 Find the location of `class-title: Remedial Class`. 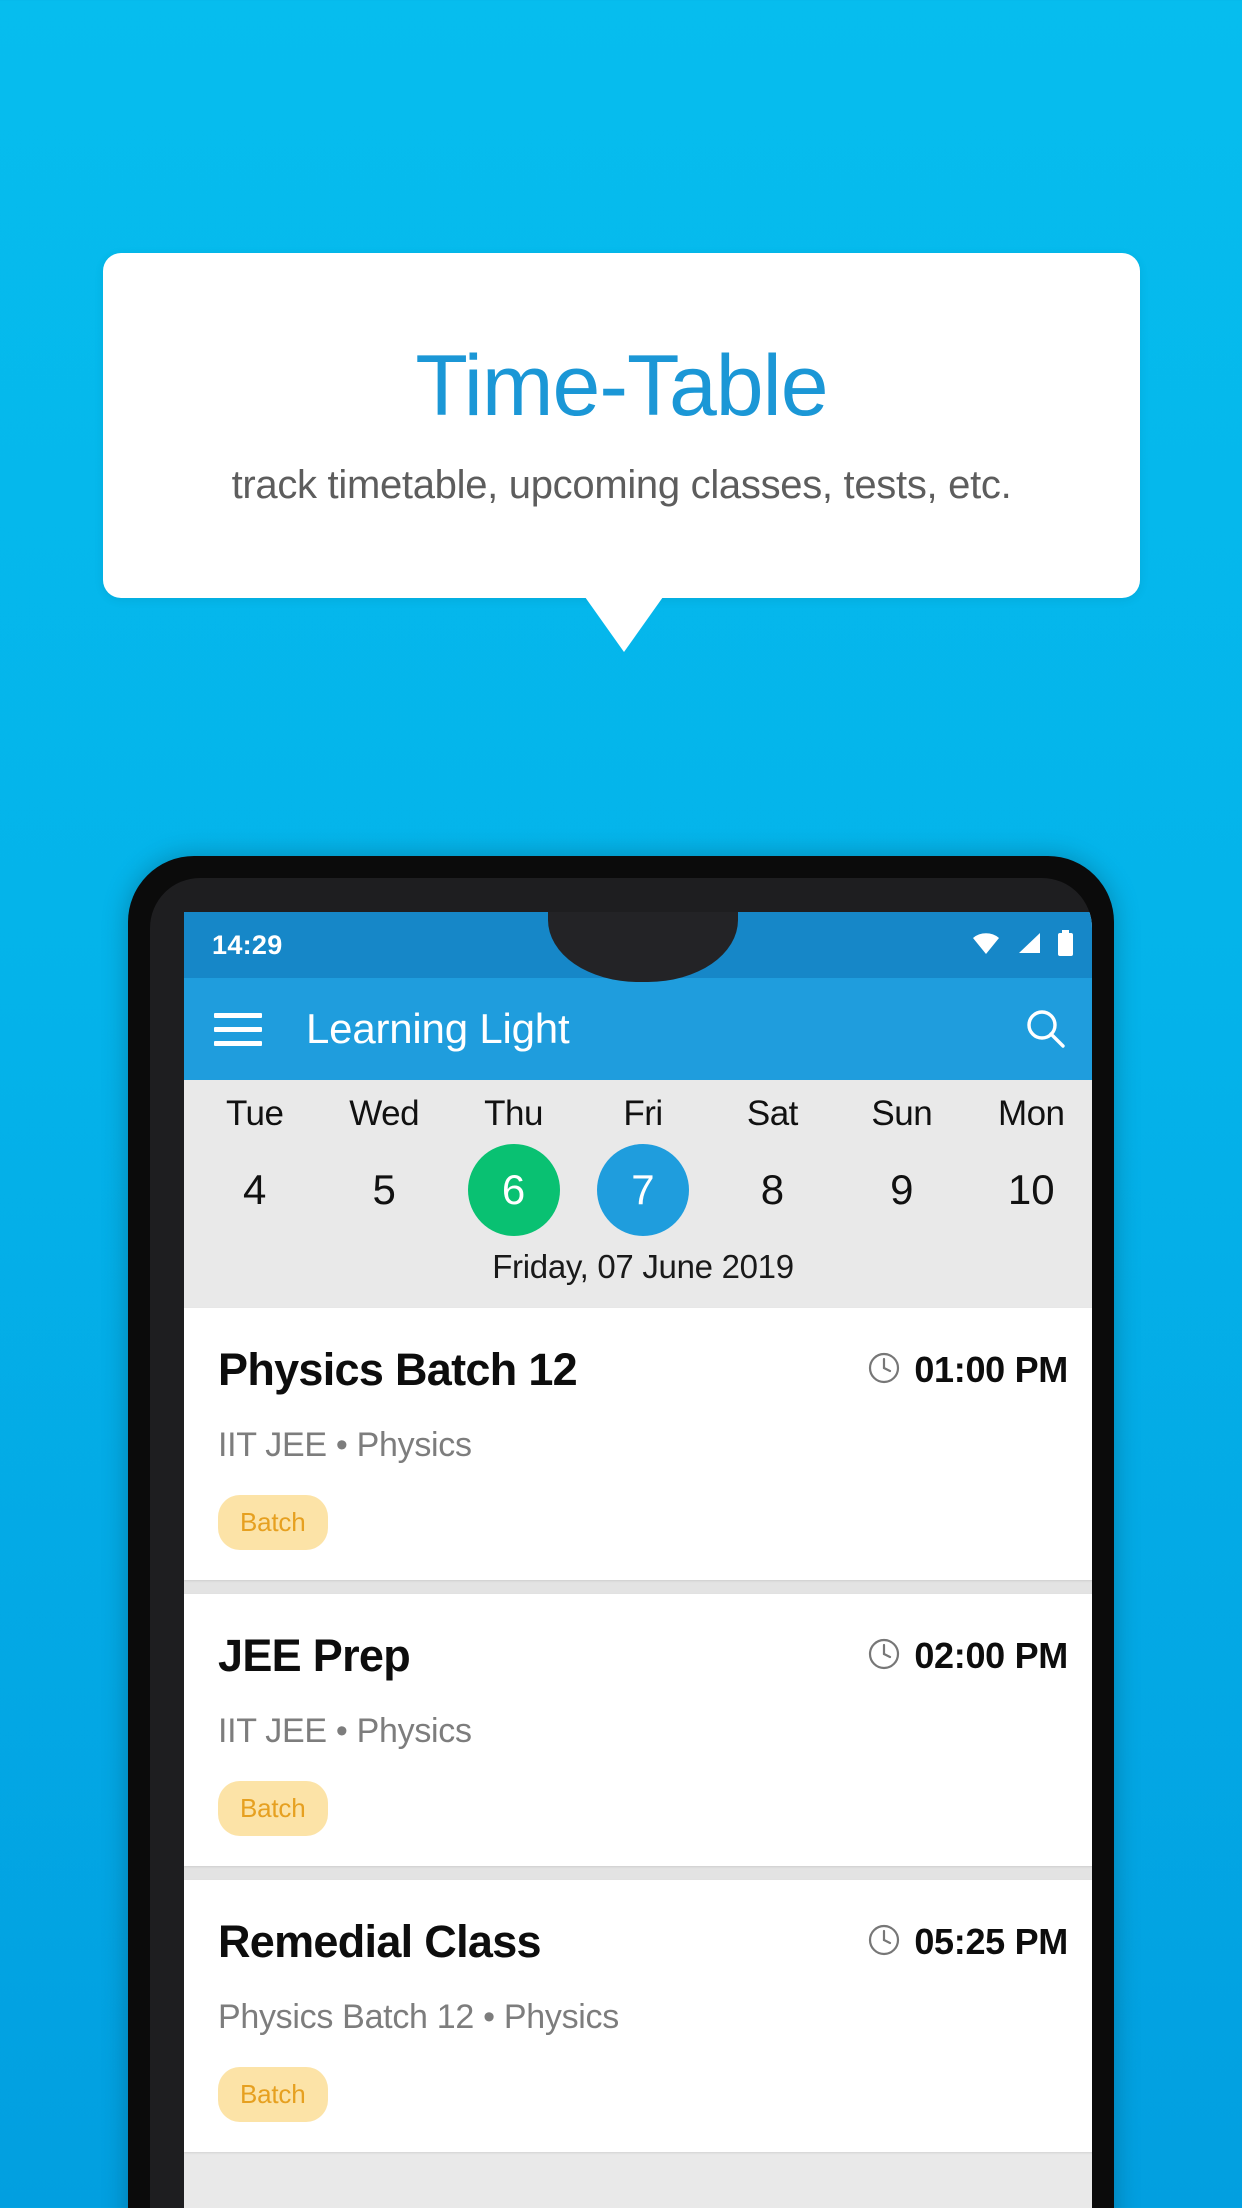

class-title: Remedial Class is located at coordinates (380, 1941).